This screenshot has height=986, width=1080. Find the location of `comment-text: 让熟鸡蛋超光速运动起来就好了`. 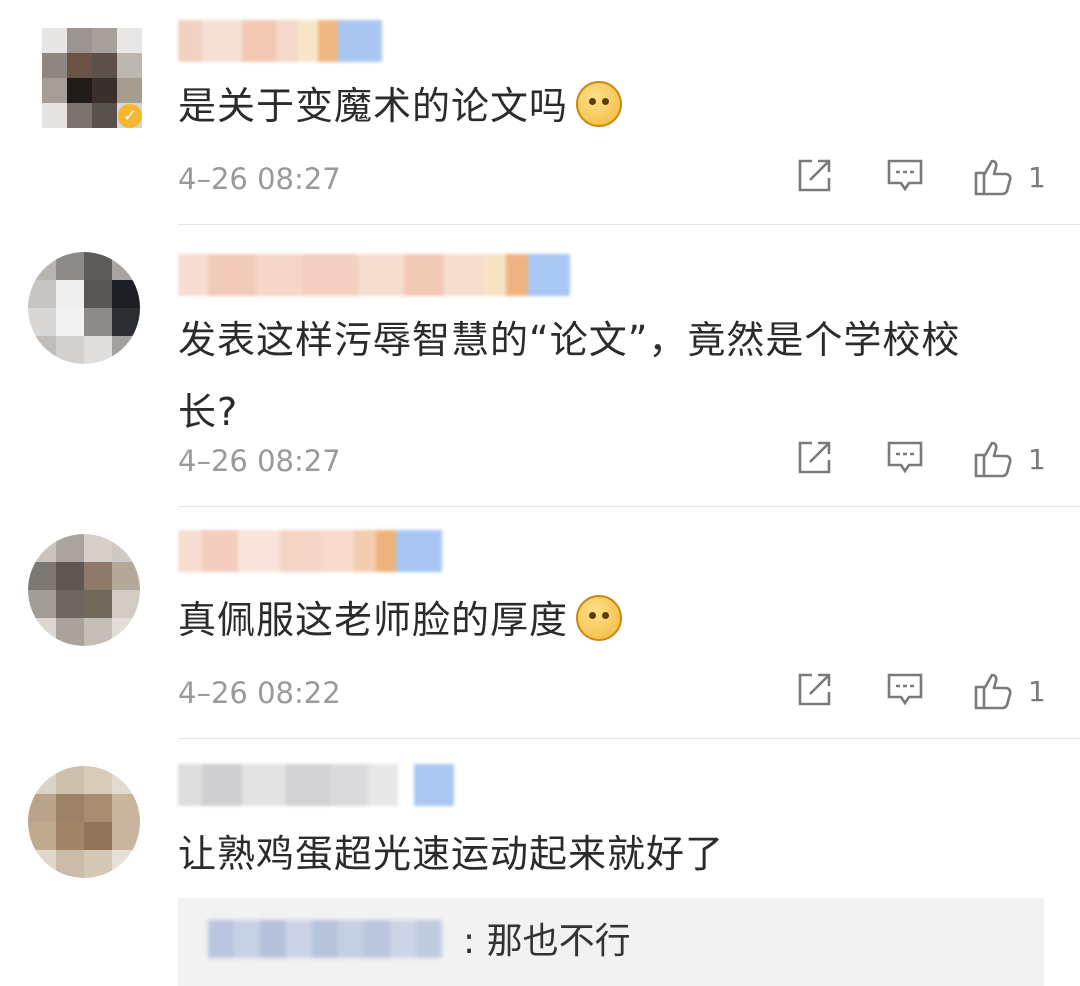

comment-text: 让熟鸡蛋超光速运动起来就好了 is located at coordinates (451, 854).